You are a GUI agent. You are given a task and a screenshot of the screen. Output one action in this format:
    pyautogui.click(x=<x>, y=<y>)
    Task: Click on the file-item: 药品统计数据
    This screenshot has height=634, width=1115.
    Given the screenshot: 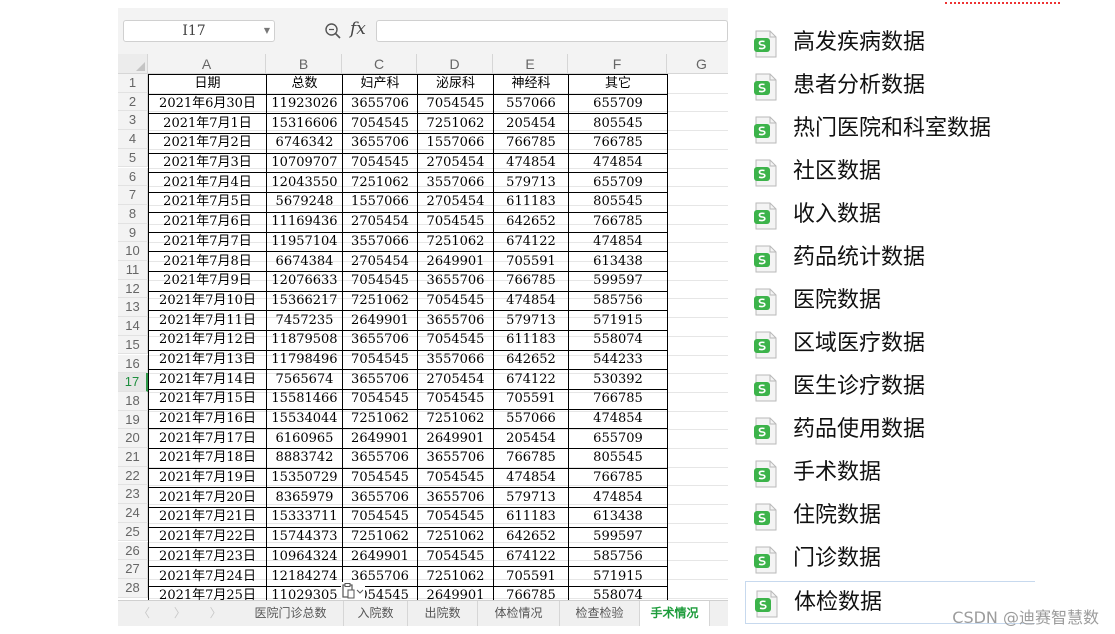 What is the action you would take?
    pyautogui.click(x=890, y=258)
    